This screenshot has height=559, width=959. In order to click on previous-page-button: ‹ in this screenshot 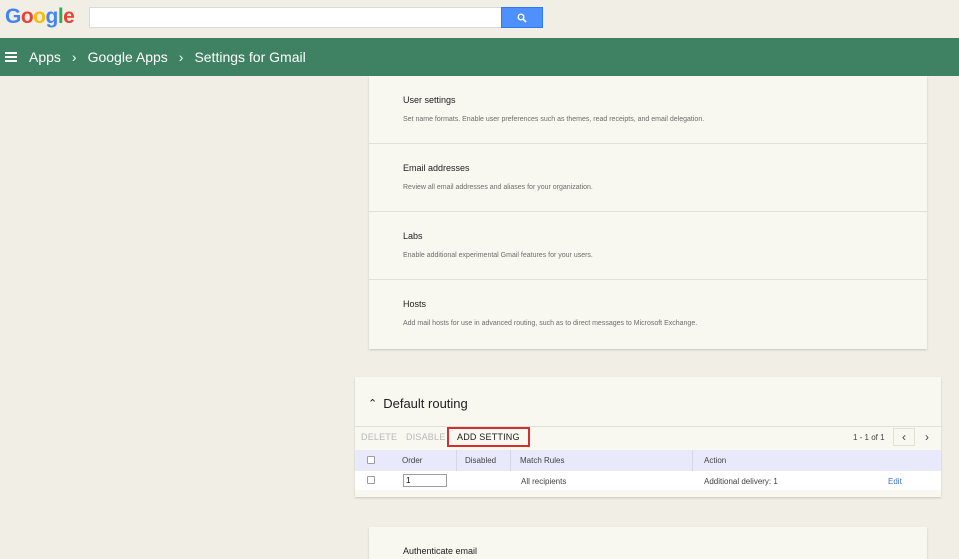, I will do `click(904, 437)`.